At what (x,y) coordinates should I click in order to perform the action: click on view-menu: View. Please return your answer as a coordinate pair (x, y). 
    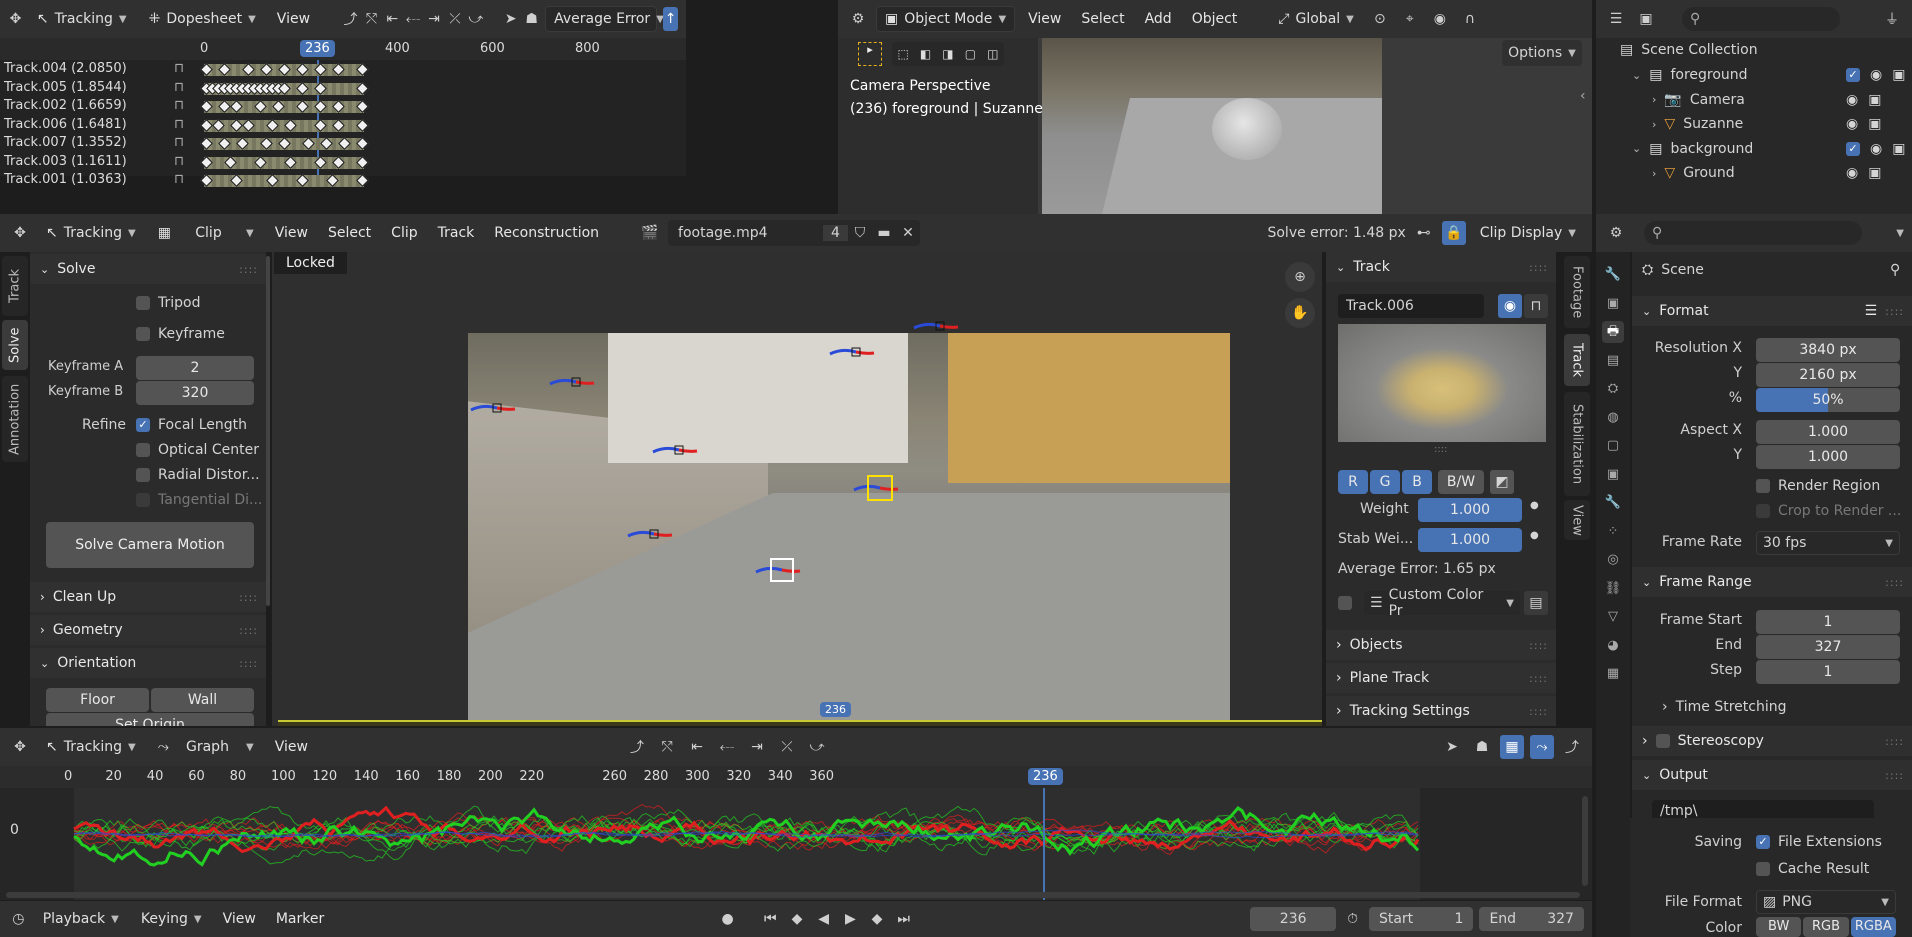
    Looking at the image, I should click on (293, 19).